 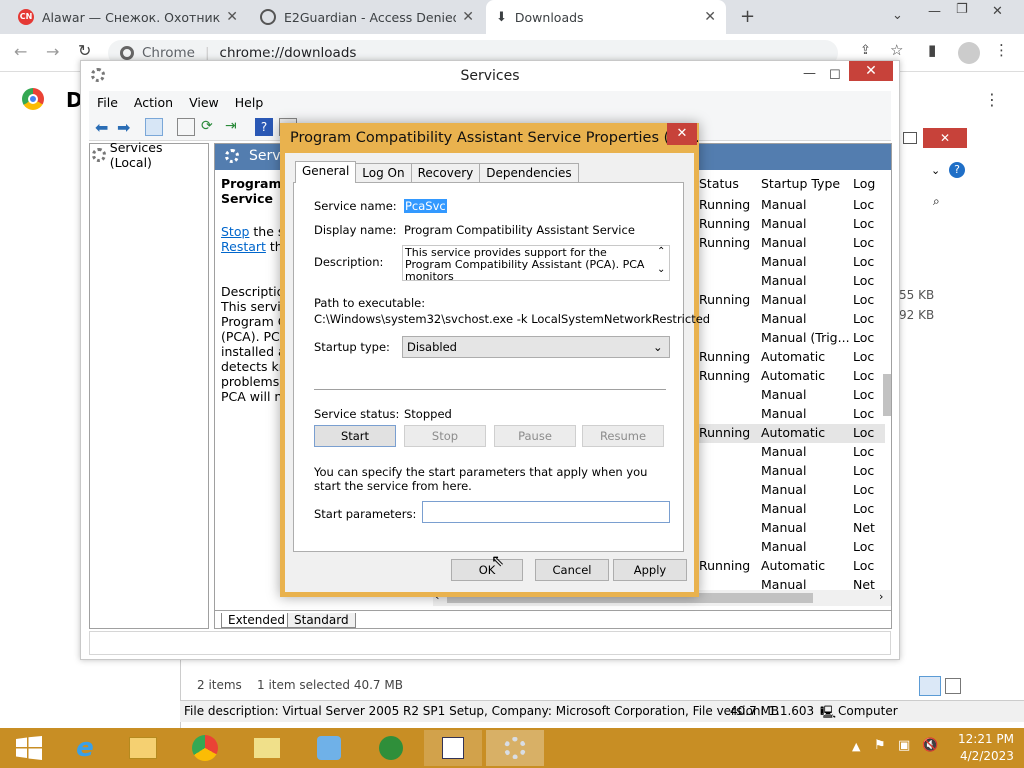 I want to click on new-tab-icon: +, so click(x=747, y=16).